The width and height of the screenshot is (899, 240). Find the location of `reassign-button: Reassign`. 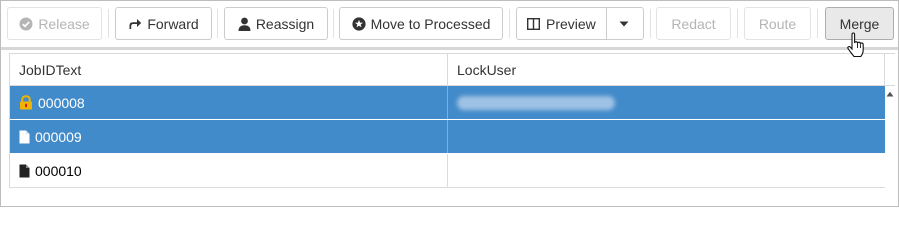

reassign-button: Reassign is located at coordinates (276, 23).